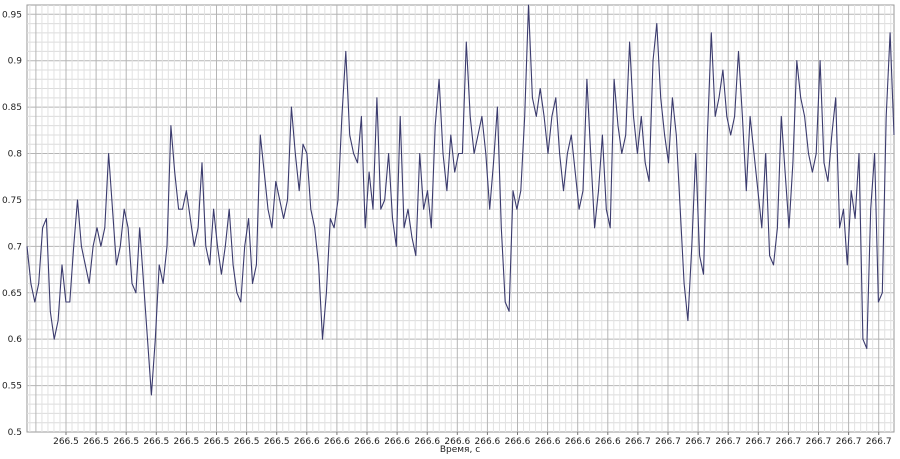 This screenshot has width=900, height=459. Describe the element at coordinates (12, 387) in the screenshot. I see `y-tick-label: 0.55` at that location.